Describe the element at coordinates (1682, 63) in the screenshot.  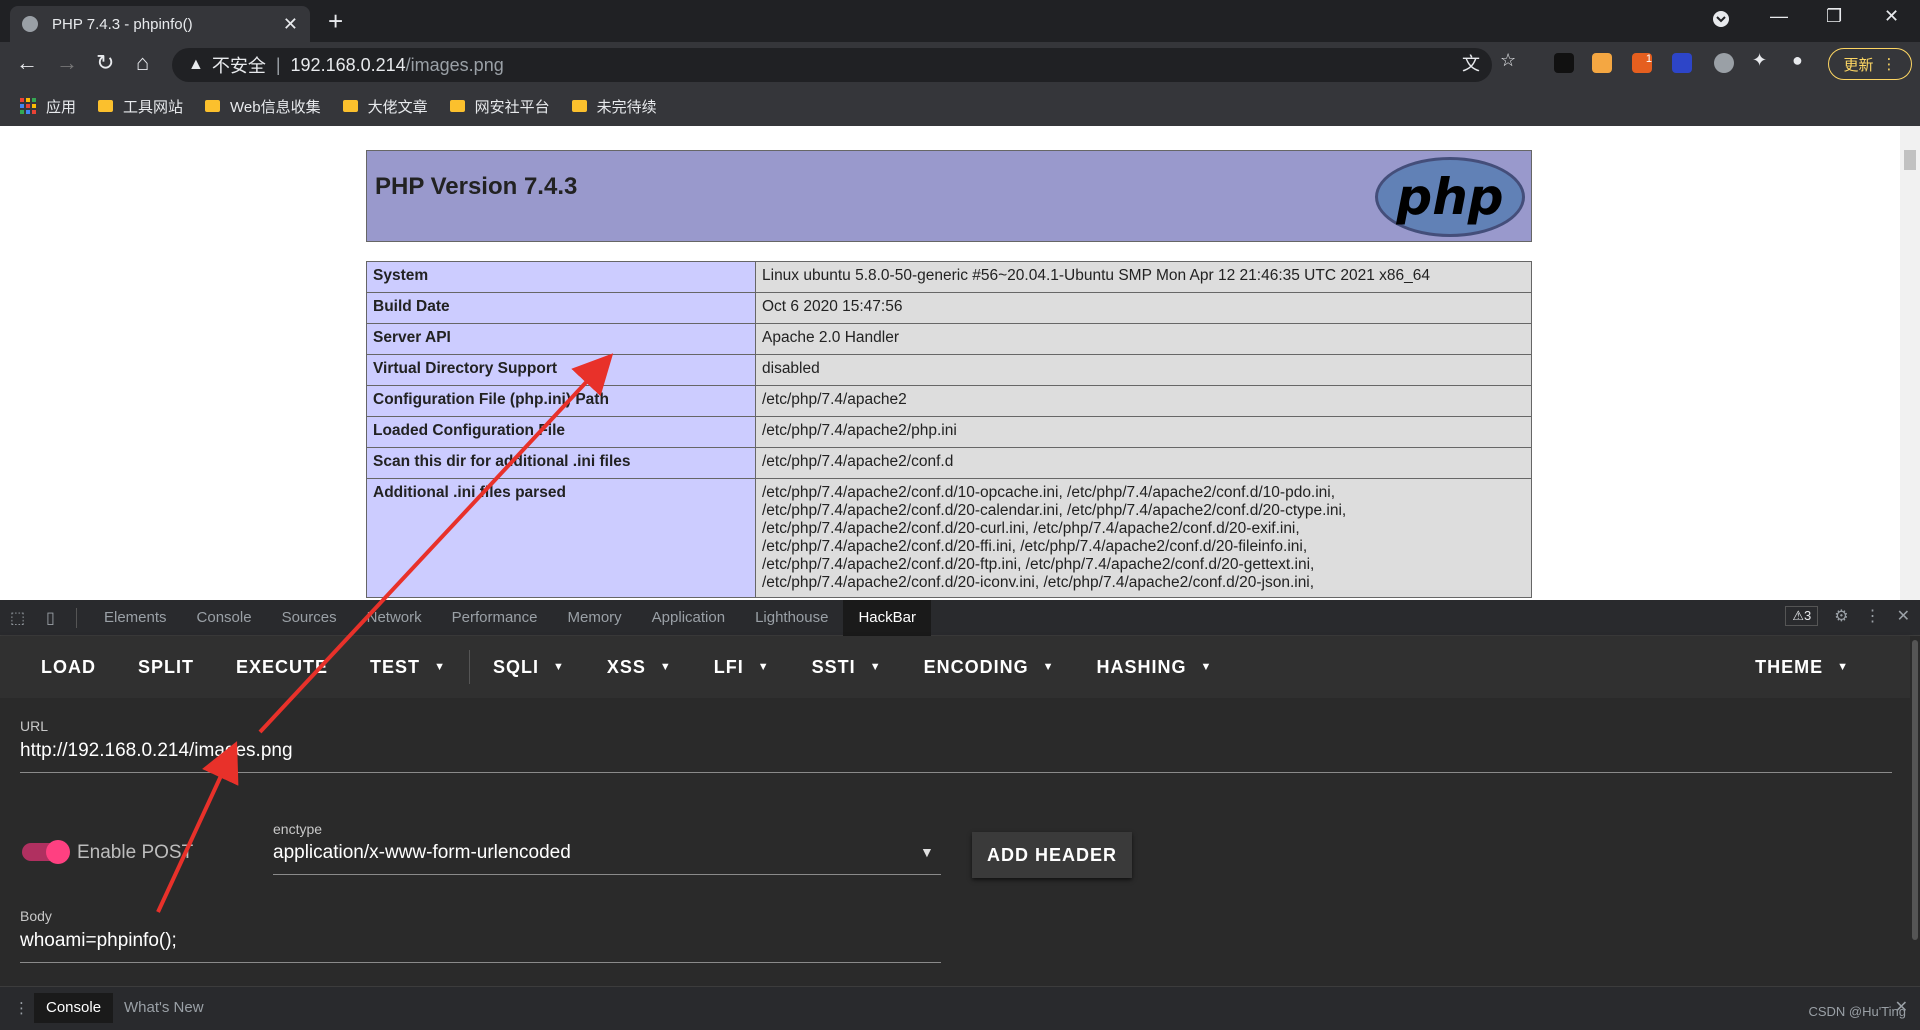
I see `extension-blue-icon` at that location.